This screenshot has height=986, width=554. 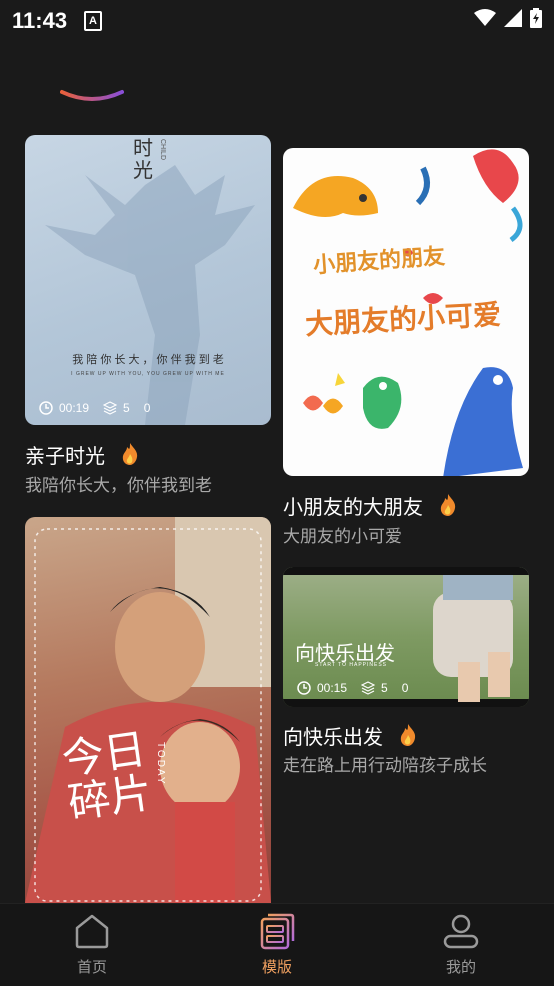 I want to click on tab-label: 我的, so click(x=460, y=967).